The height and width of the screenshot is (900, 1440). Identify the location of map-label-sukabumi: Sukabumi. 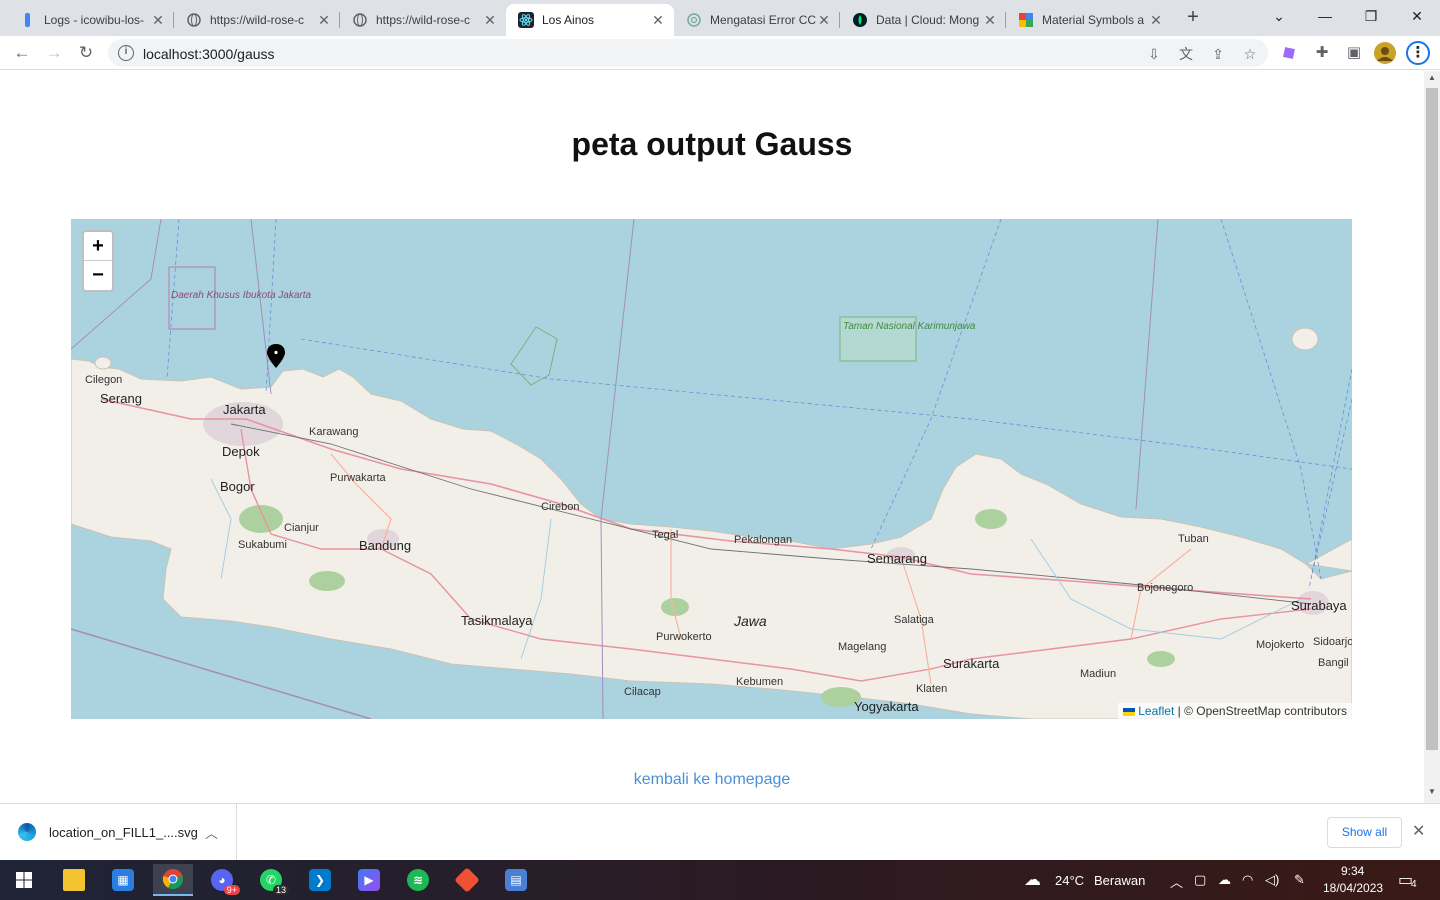
(262, 545).